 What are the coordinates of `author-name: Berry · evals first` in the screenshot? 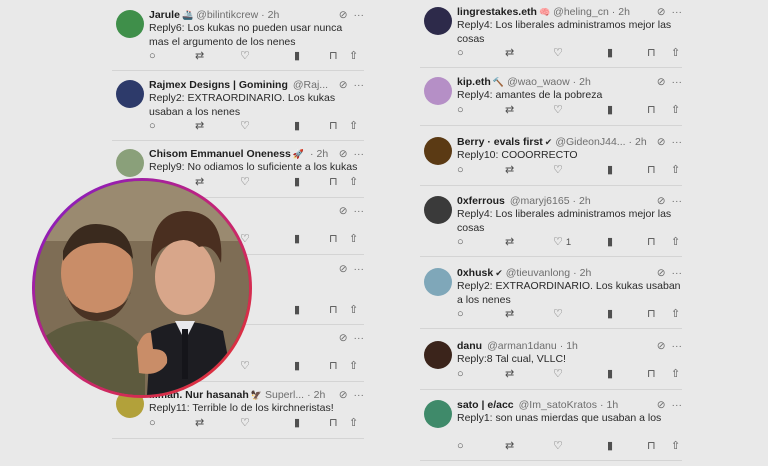 It's located at (500, 142).